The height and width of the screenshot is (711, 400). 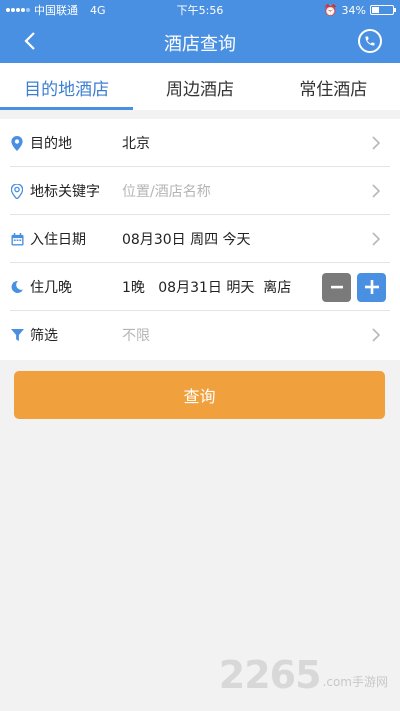 I want to click on filter-label: 筛选, so click(x=44, y=336).